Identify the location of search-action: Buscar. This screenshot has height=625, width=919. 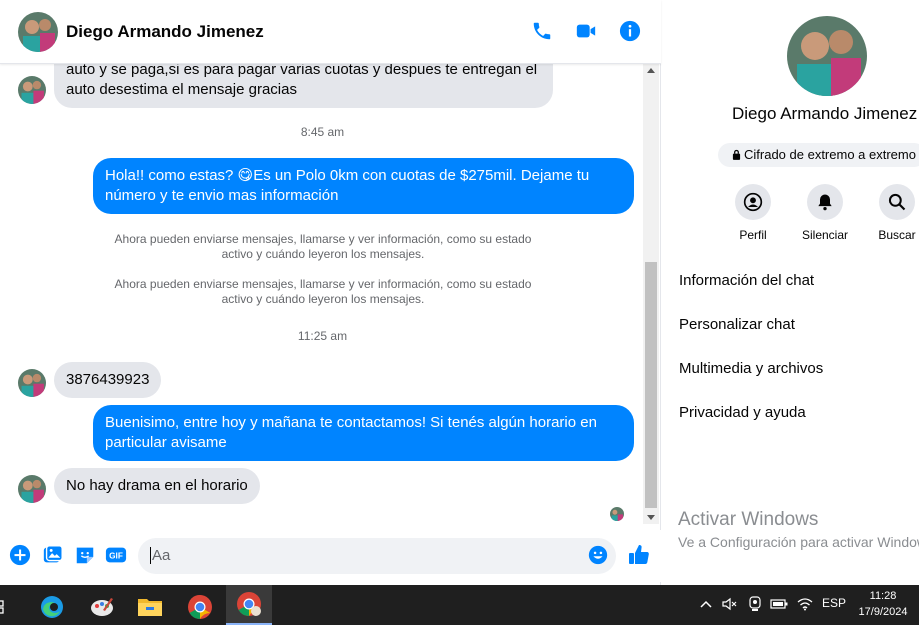
(893, 213).